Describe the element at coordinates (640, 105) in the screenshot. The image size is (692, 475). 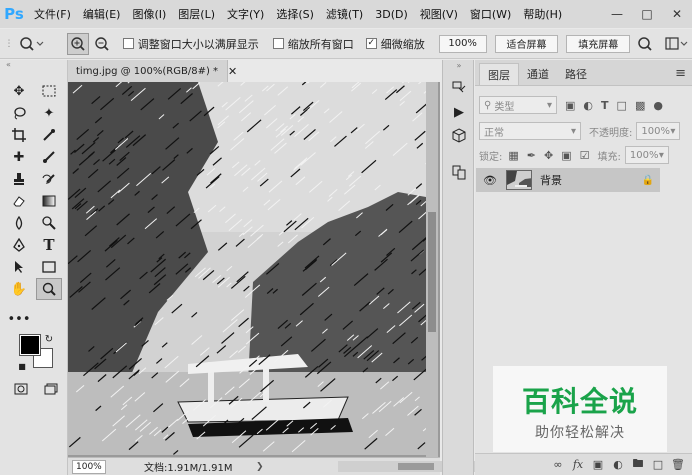
I see `filter-smart-object-icon: ▩` at that location.